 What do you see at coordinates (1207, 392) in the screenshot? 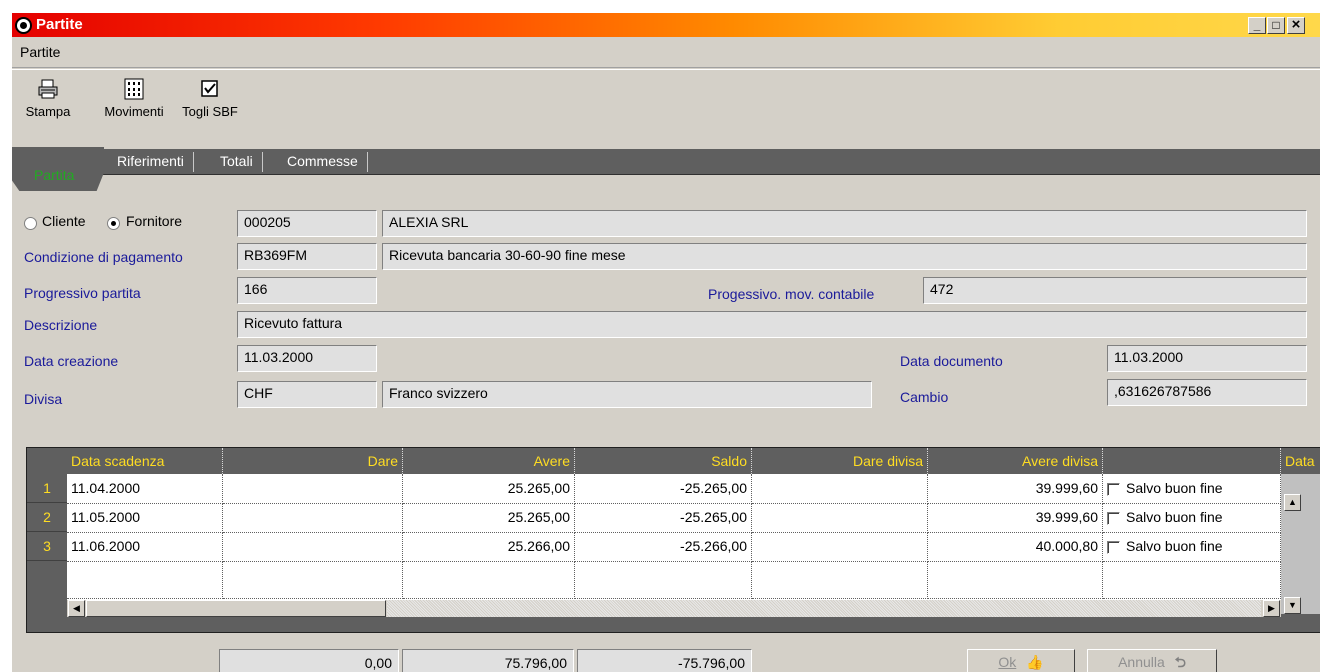
I see `cambio-field: ,631626787586` at bounding box center [1207, 392].